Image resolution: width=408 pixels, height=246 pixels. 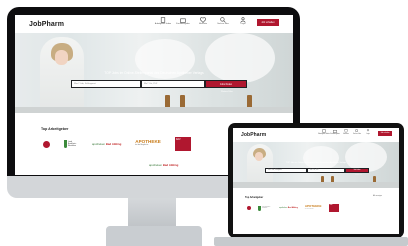 I want to click on monitor-stand-base, so click(x=154, y=236).